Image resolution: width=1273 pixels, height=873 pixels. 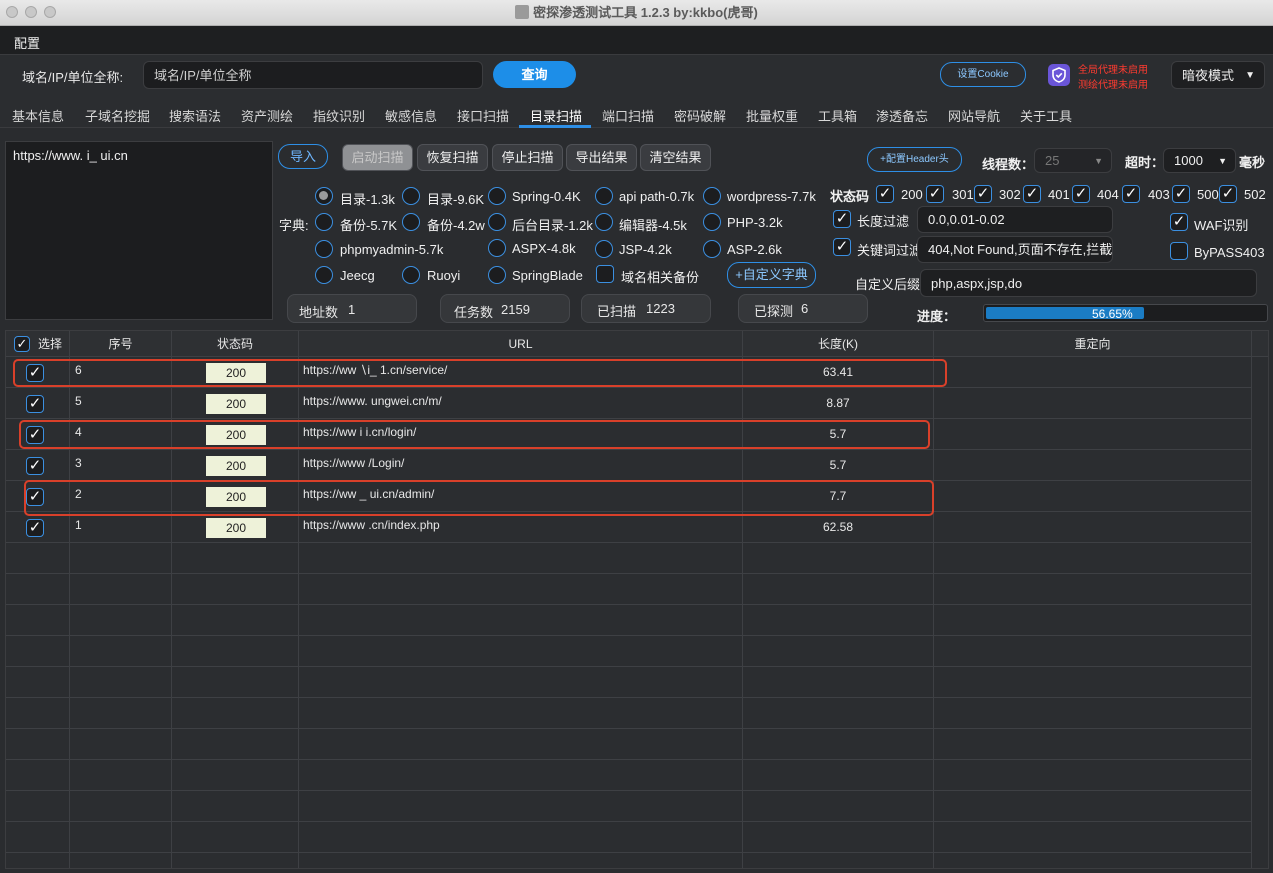 What do you see at coordinates (983, 194) in the screenshot?
I see `status-302-checkbox: ✓` at bounding box center [983, 194].